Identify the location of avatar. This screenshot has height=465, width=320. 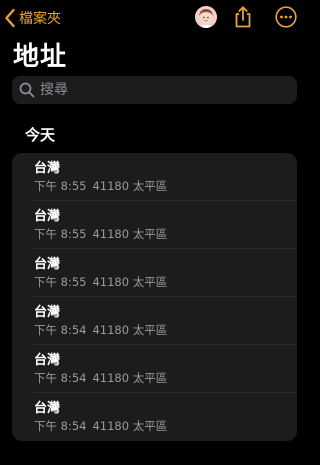
(206, 17).